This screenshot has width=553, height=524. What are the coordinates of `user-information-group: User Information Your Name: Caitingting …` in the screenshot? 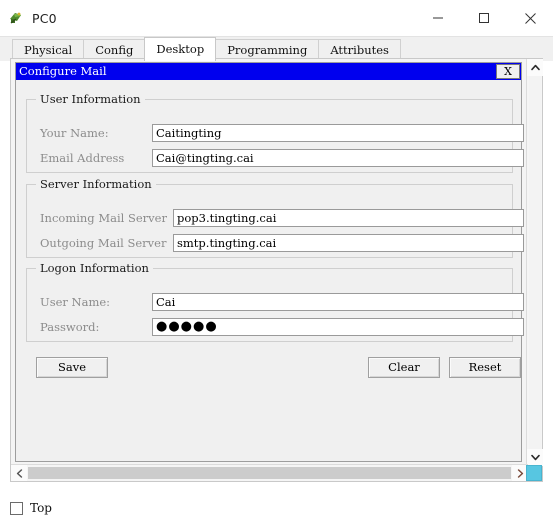 It's located at (275, 132).